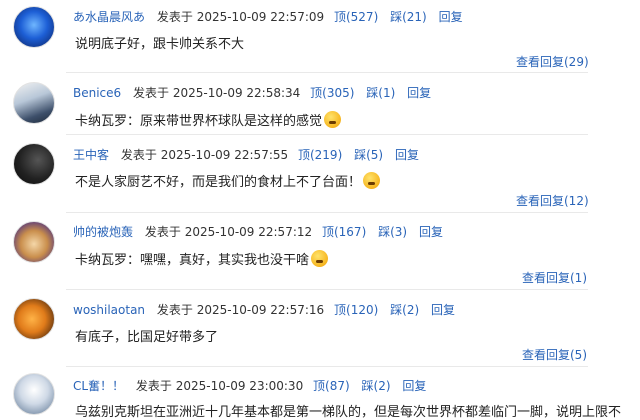 This screenshot has width=640, height=420. Describe the element at coordinates (331, 386) in the screenshot. I see `upvote-button: 顶(87)` at that location.